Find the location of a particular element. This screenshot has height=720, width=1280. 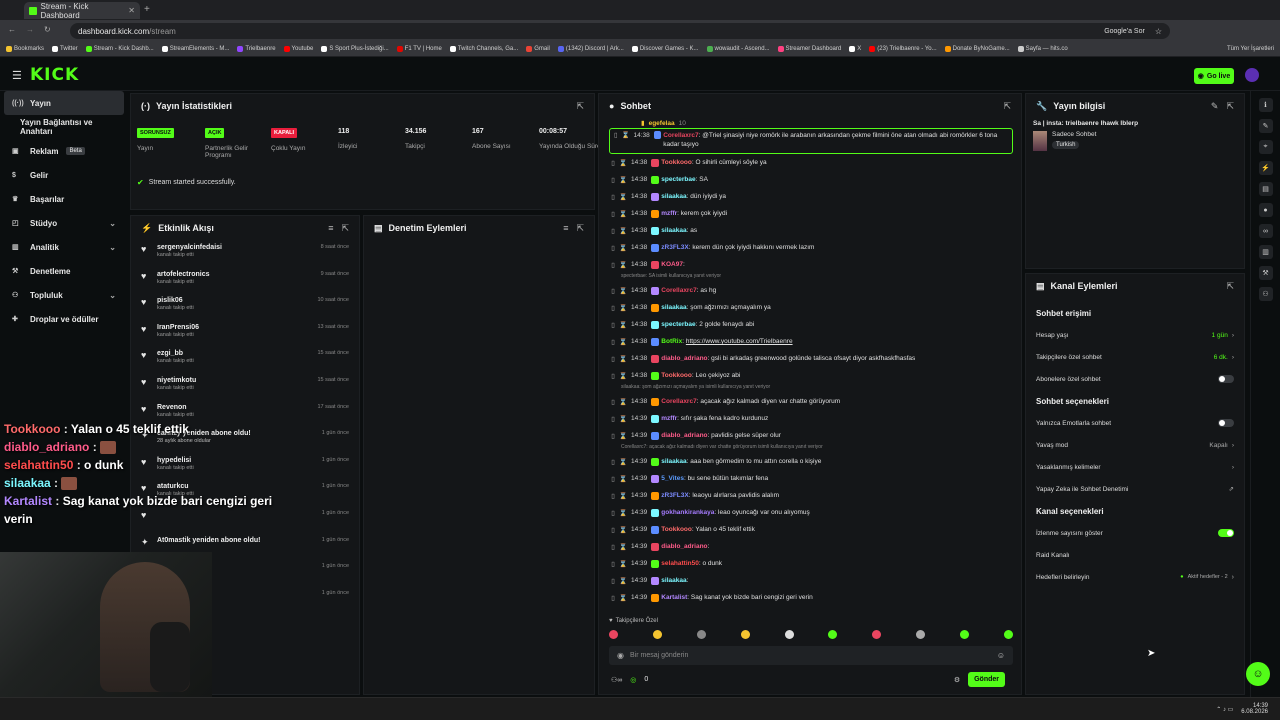

back-icon: ← is located at coordinates (12, 29).